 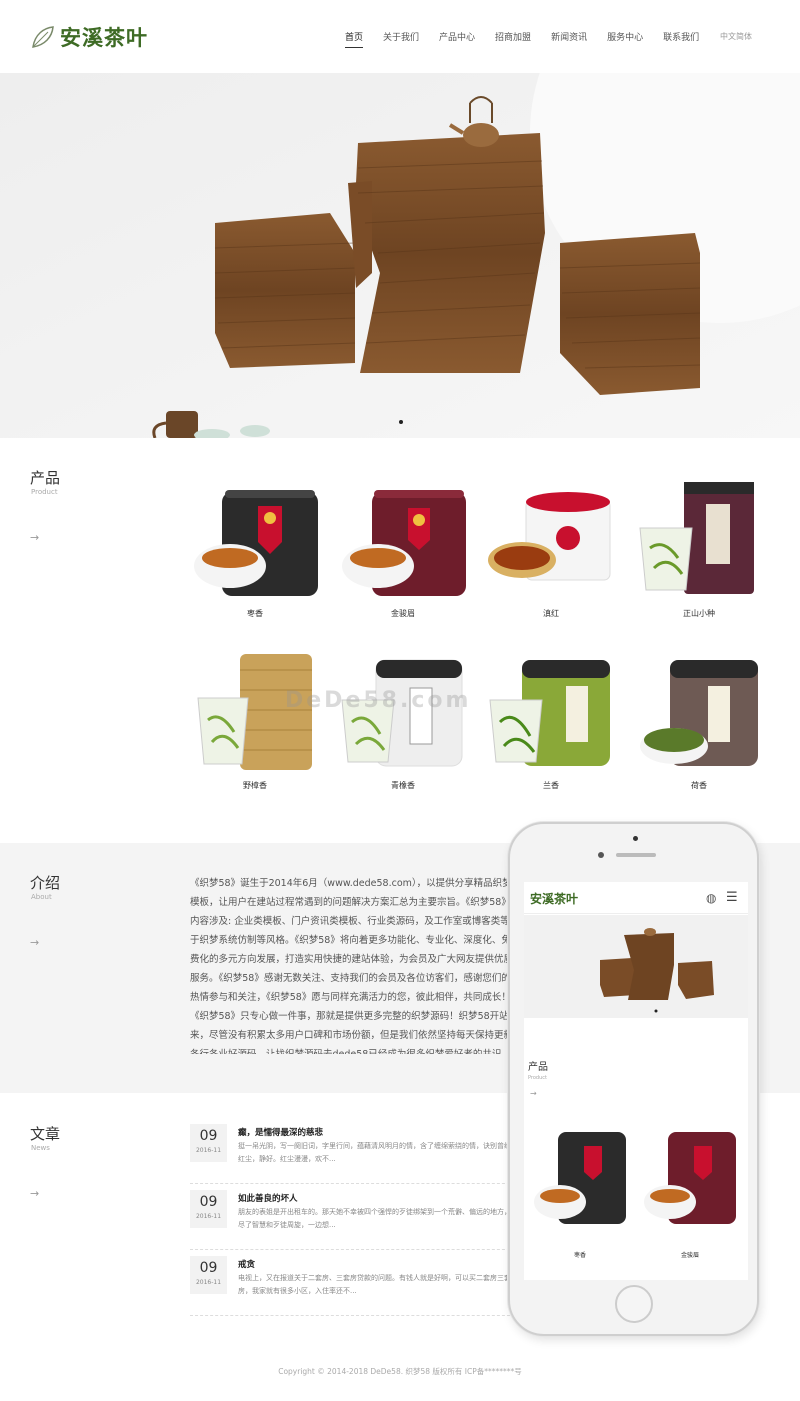 I want to click on mobile-product-name: 金骏眉, so click(x=689, y=1255).